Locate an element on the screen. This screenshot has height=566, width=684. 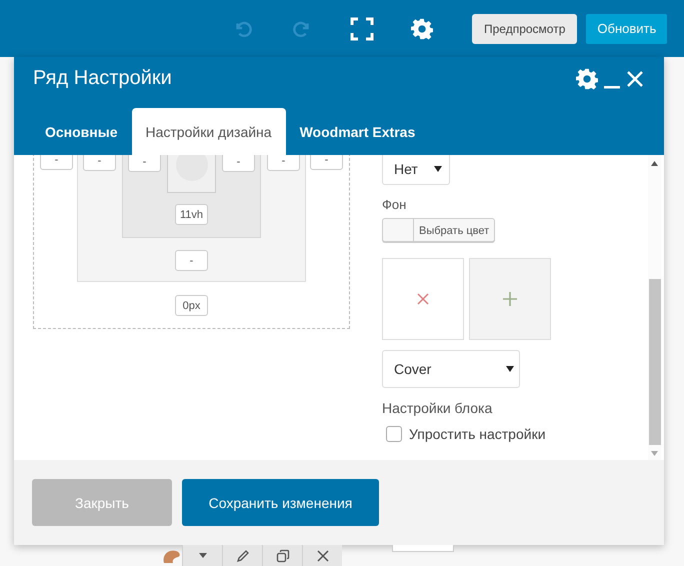
copy-icon is located at coordinates (282, 555).